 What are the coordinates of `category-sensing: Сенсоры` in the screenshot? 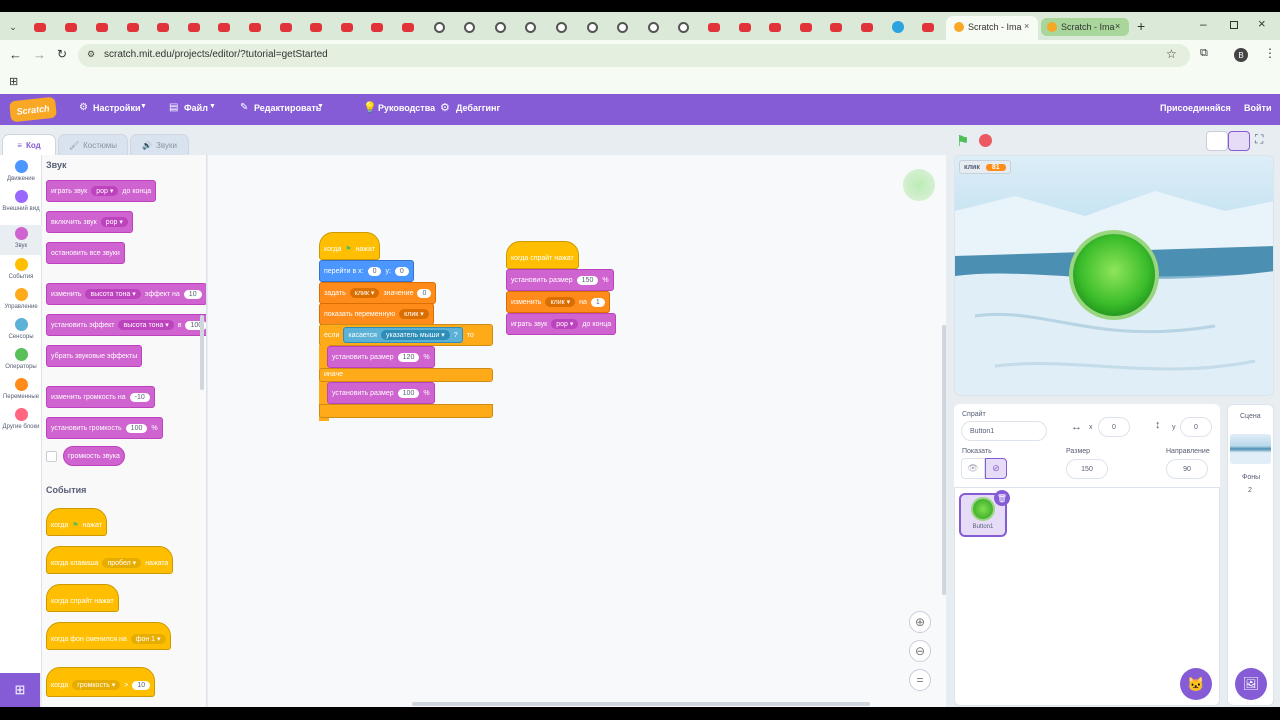 It's located at (21, 329).